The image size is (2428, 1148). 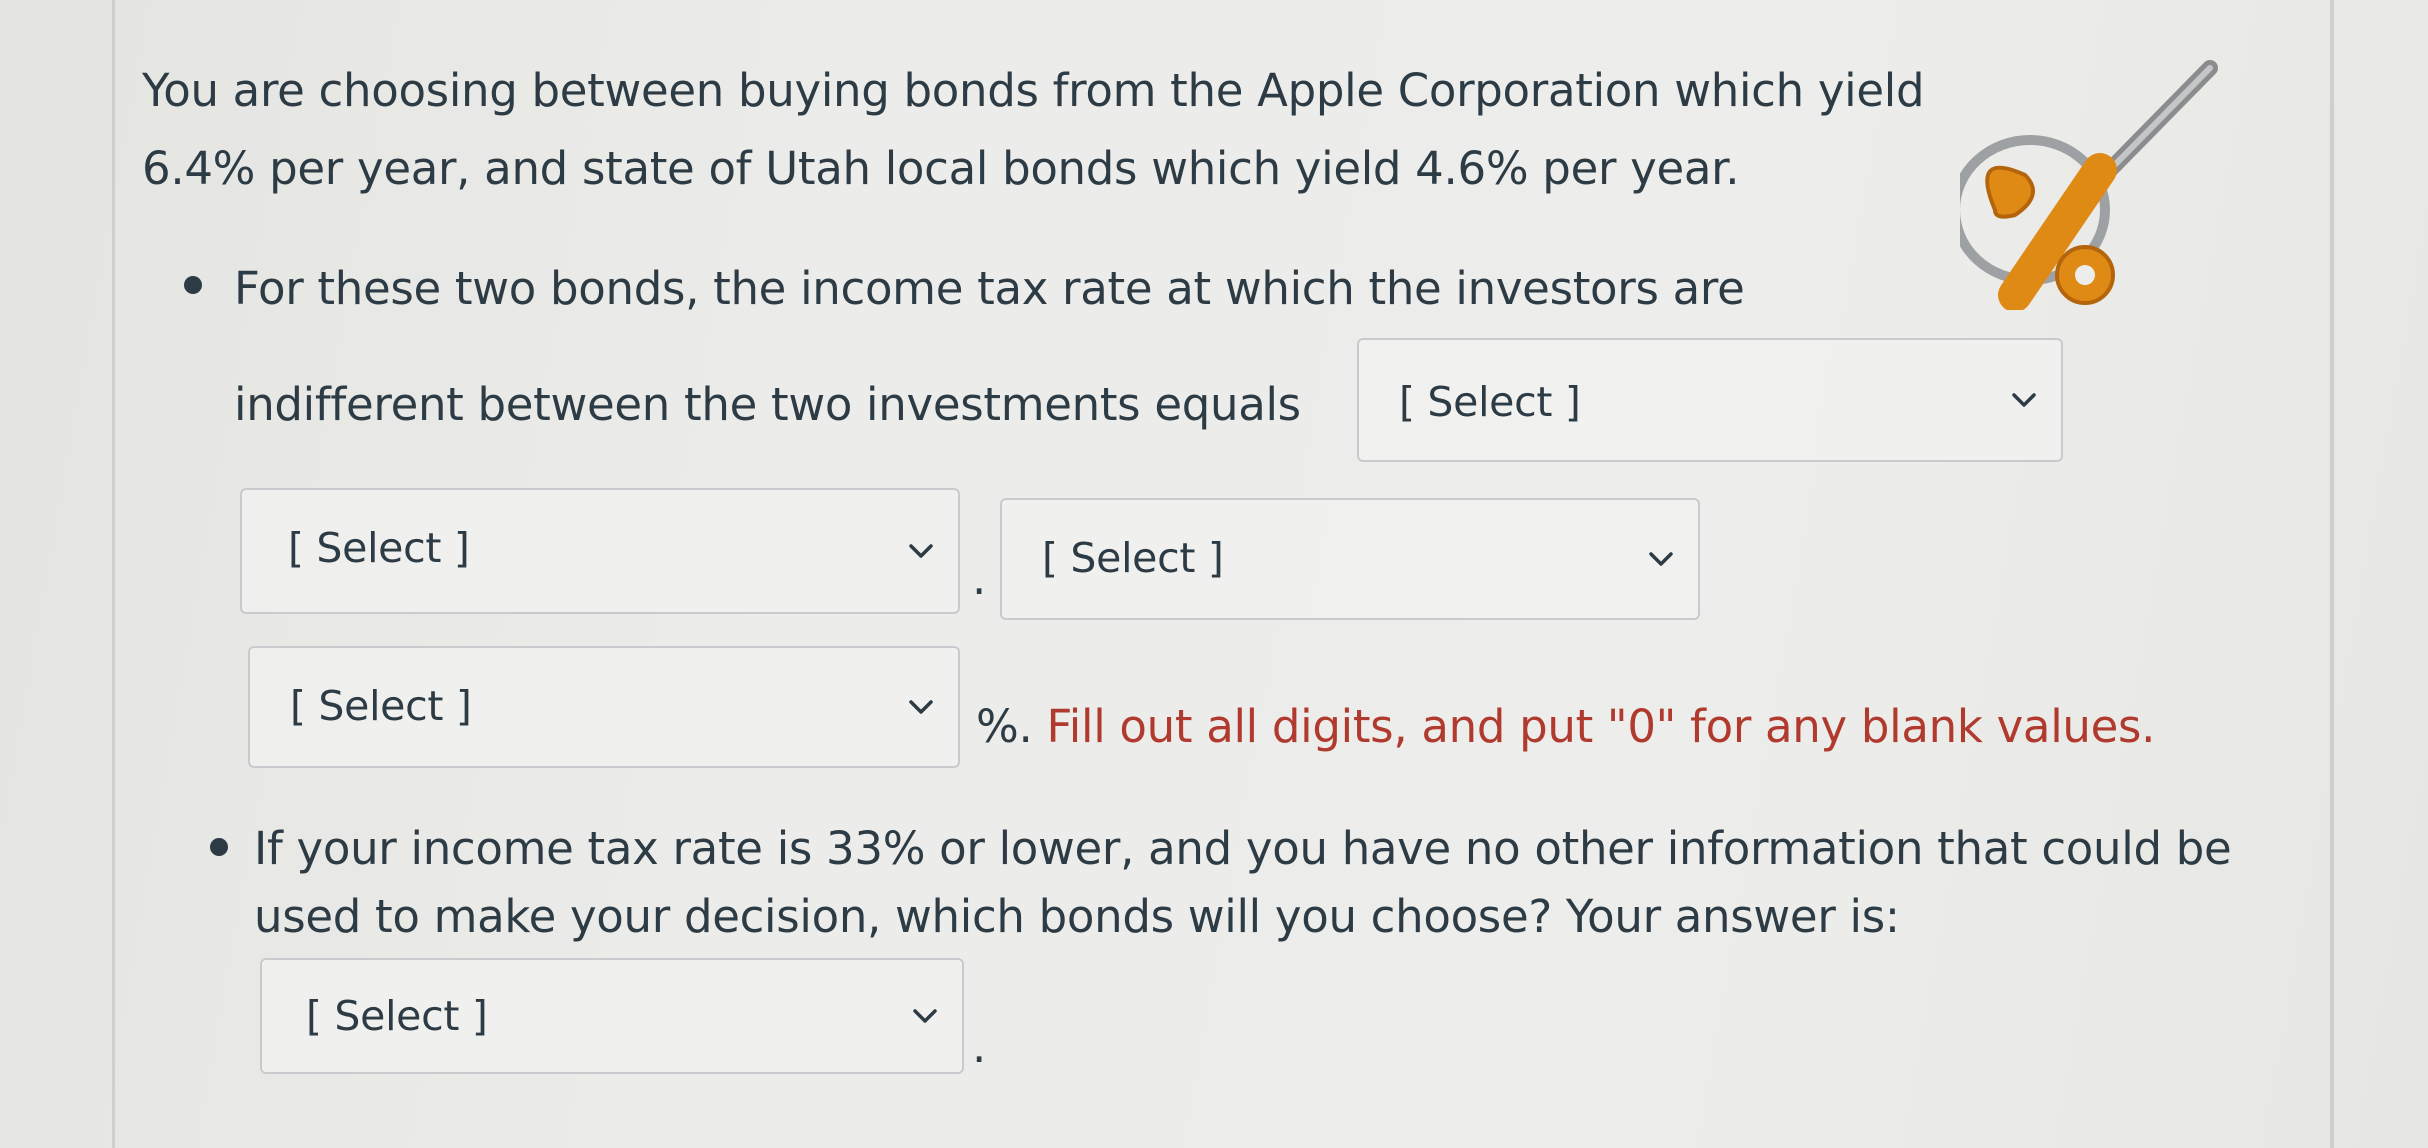 I want to click on content-frame-left-border, so click(x=113, y=574).